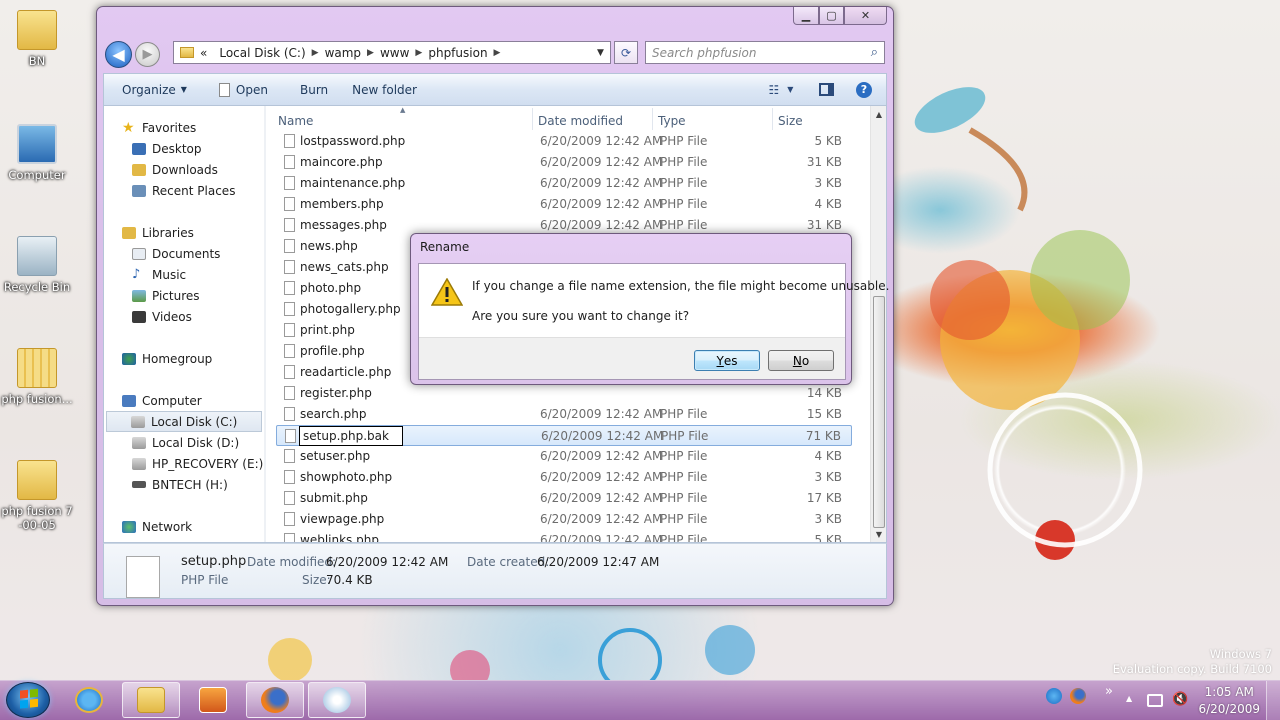 Image resolution: width=1280 pixels, height=720 pixels. What do you see at coordinates (38, 265) in the screenshot?
I see `desktop-icon-recycle-bin: Recycle Bin` at bounding box center [38, 265].